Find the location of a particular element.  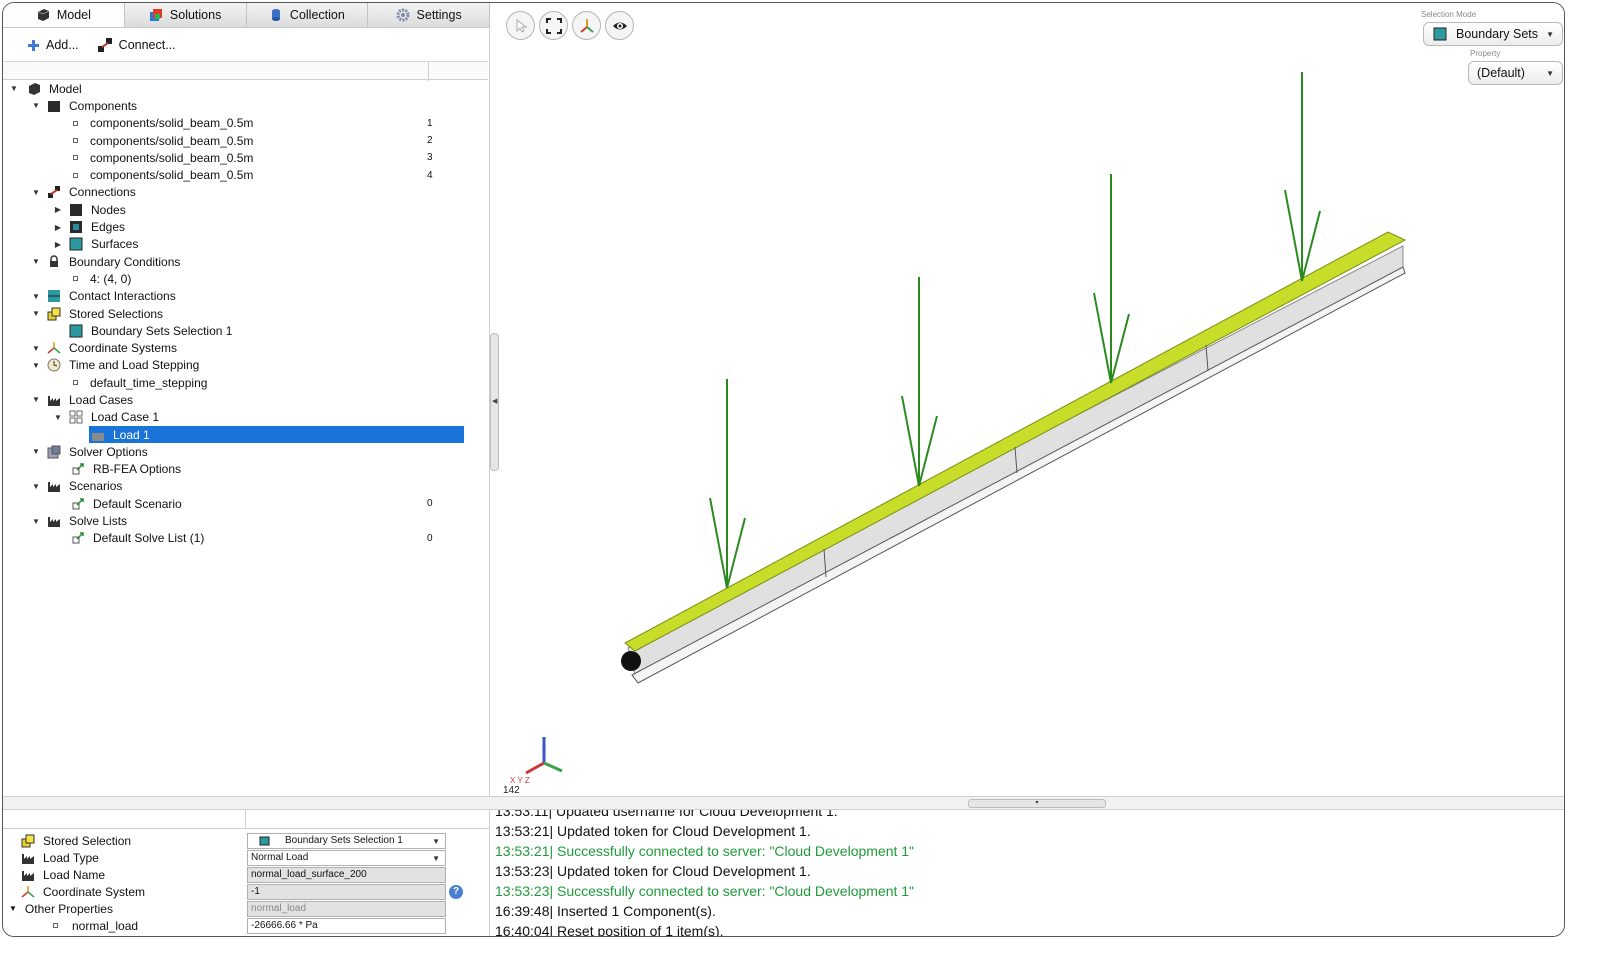

tree-item-solve-lists: ▼ Solve Lists is located at coordinates (238, 520).